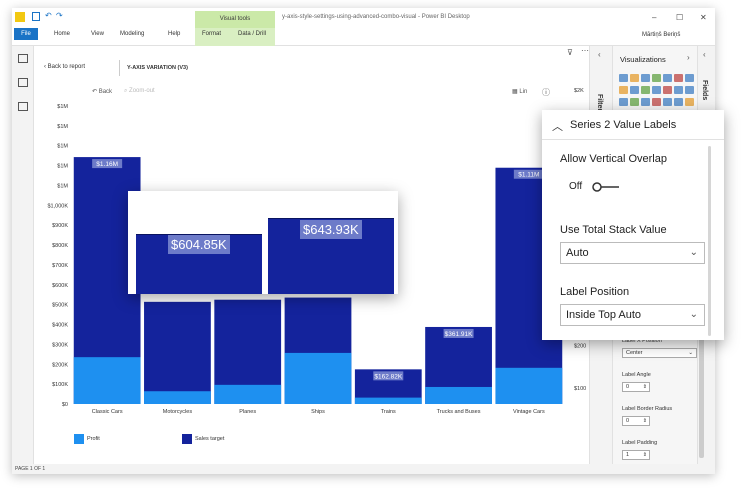 The height and width of the screenshot is (500, 750). What do you see at coordinates (48, 15) in the screenshot?
I see `undo-icon: ↶` at bounding box center [48, 15].